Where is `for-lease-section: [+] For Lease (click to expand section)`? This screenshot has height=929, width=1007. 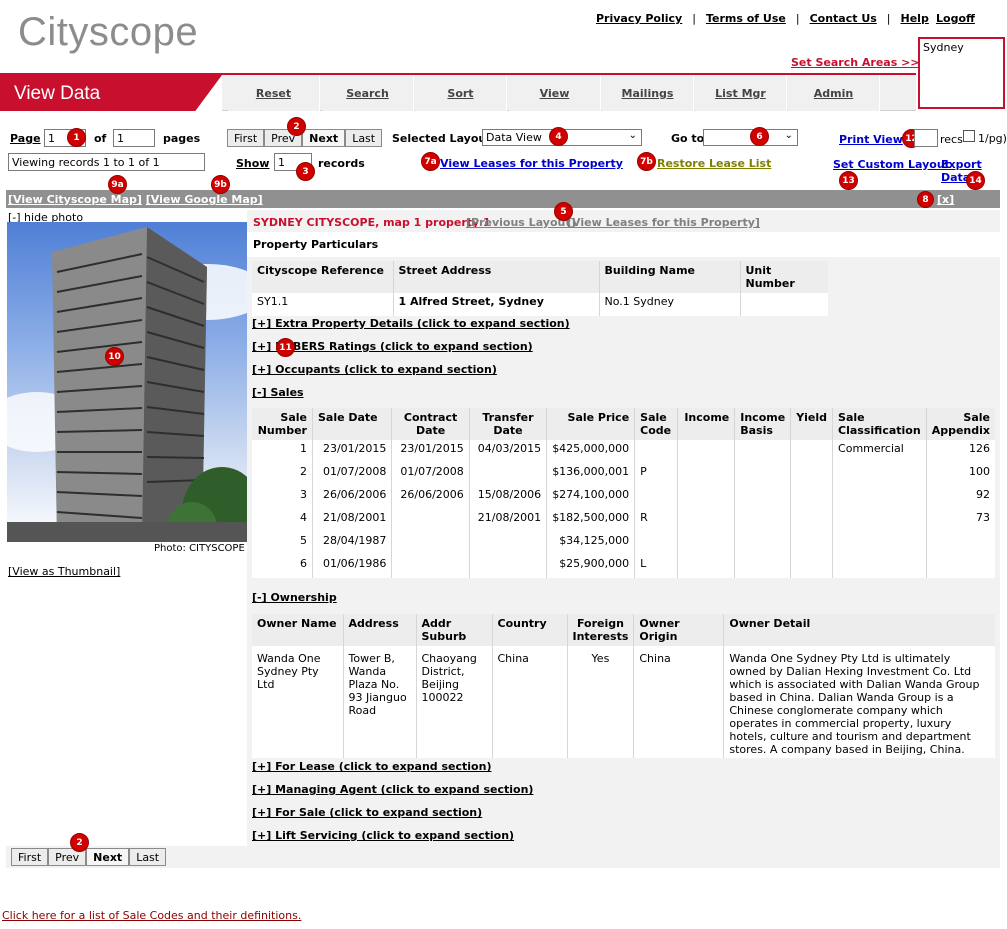
for-lease-section: [+] For Lease (click to expand section) is located at coordinates (371, 766).